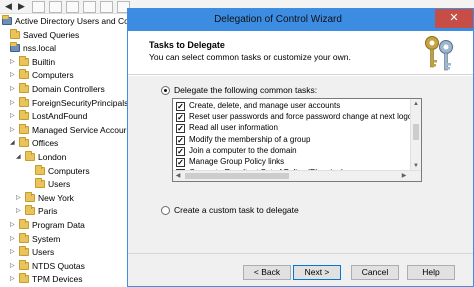  What do you see at coordinates (59, 184) in the screenshot?
I see `tree-node-label: Users` at bounding box center [59, 184].